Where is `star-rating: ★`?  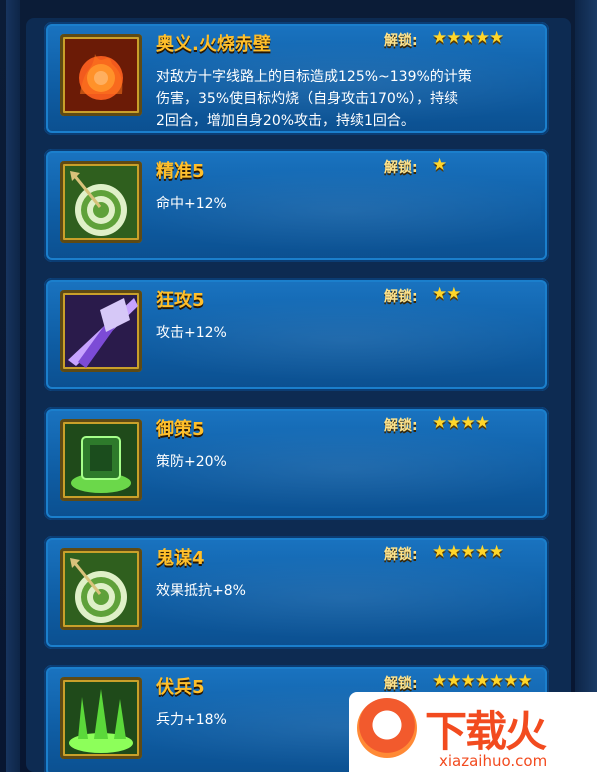
star-rating: ★ is located at coordinates (439, 165).